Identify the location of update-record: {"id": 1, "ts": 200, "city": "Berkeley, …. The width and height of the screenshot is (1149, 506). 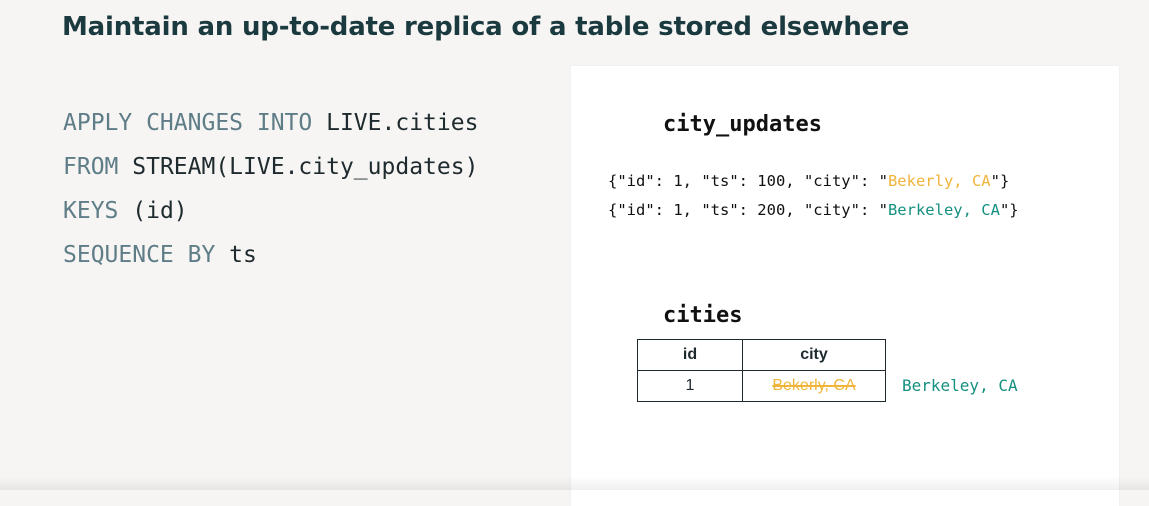
(813, 210).